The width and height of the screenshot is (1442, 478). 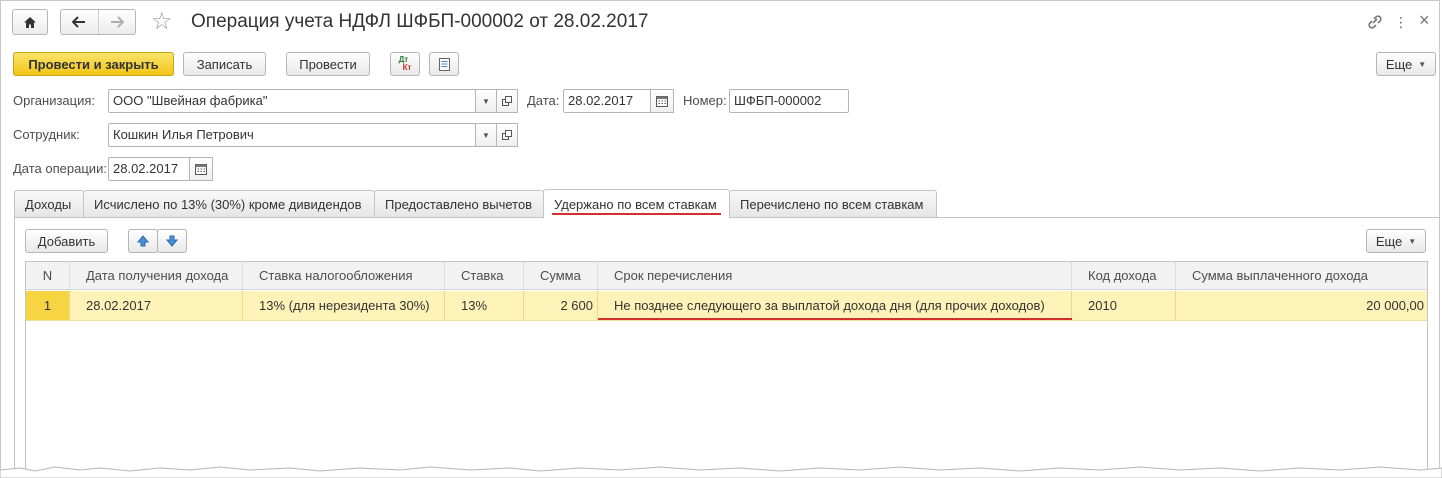 I want to click on tab-deductions: Предоставлено вычетов, so click(x=459, y=203).